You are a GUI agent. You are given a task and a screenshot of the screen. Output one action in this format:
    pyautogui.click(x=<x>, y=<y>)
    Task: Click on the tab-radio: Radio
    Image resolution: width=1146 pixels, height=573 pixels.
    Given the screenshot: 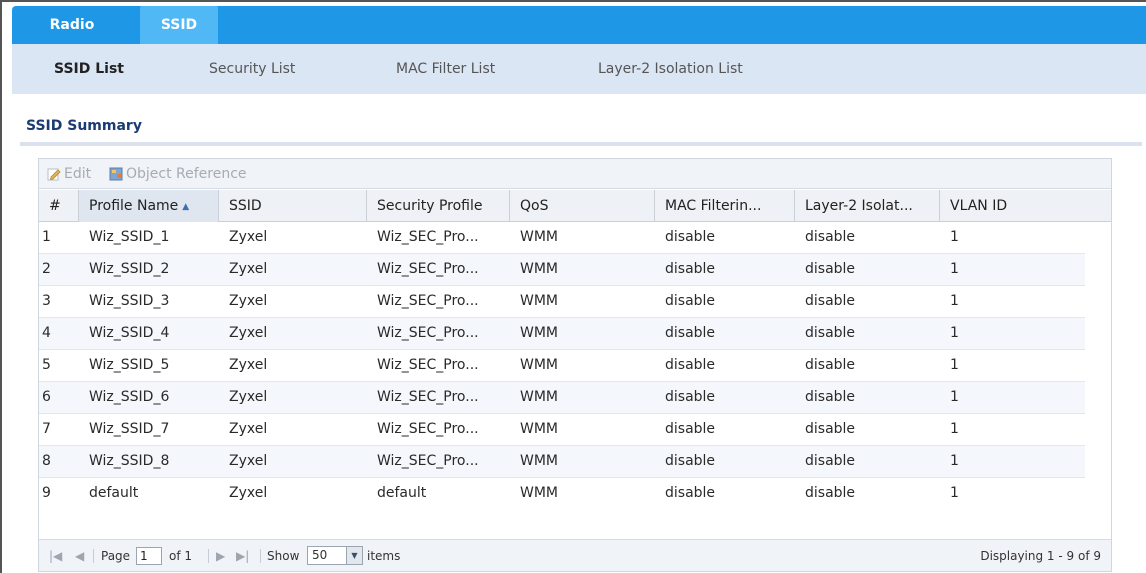 What is the action you would take?
    pyautogui.click(x=72, y=25)
    